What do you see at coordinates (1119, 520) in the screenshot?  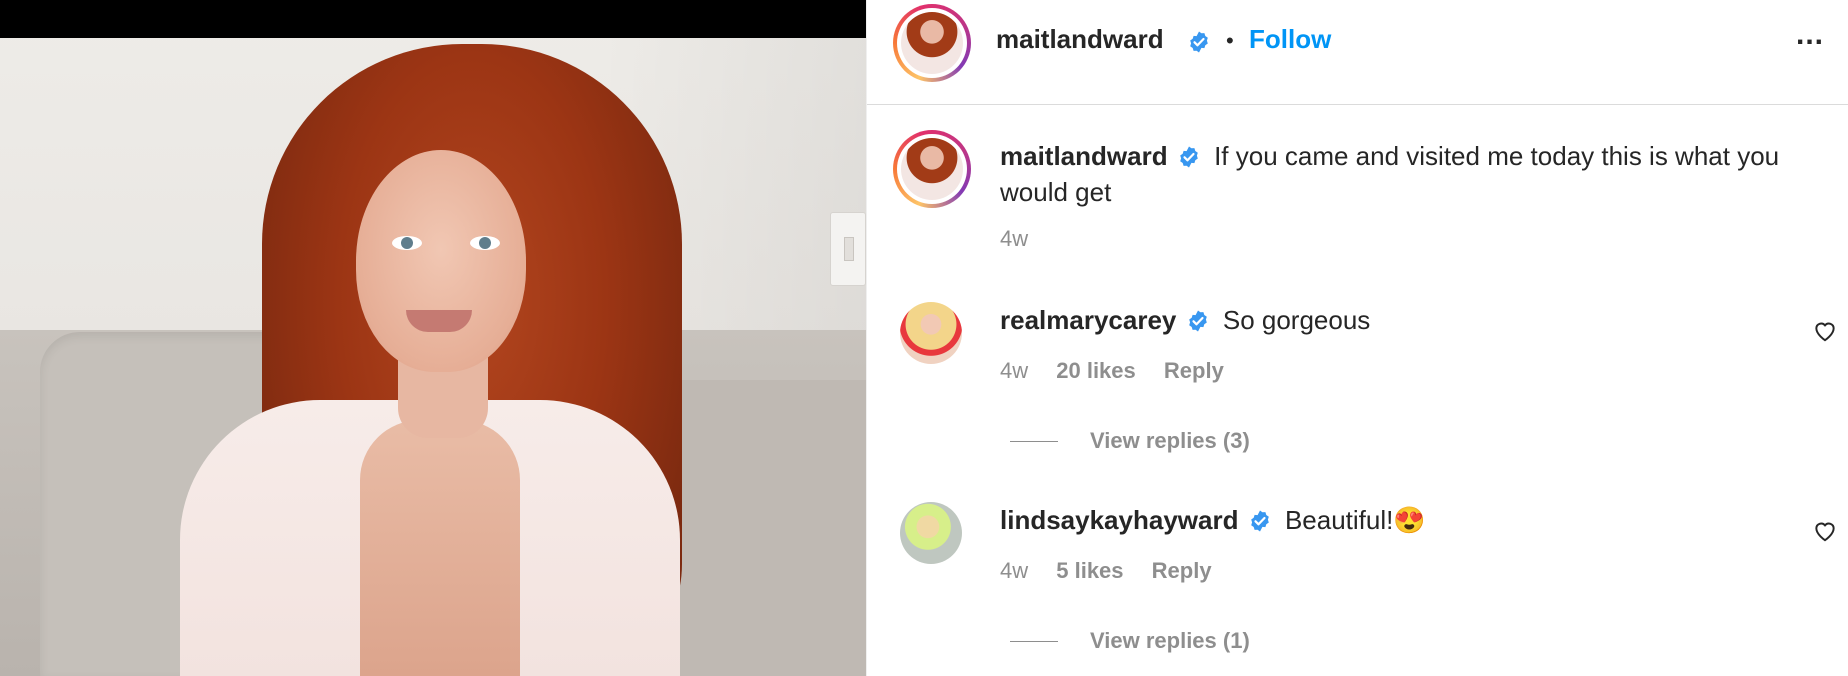 I see `comment-username: lindsaykayhayward` at bounding box center [1119, 520].